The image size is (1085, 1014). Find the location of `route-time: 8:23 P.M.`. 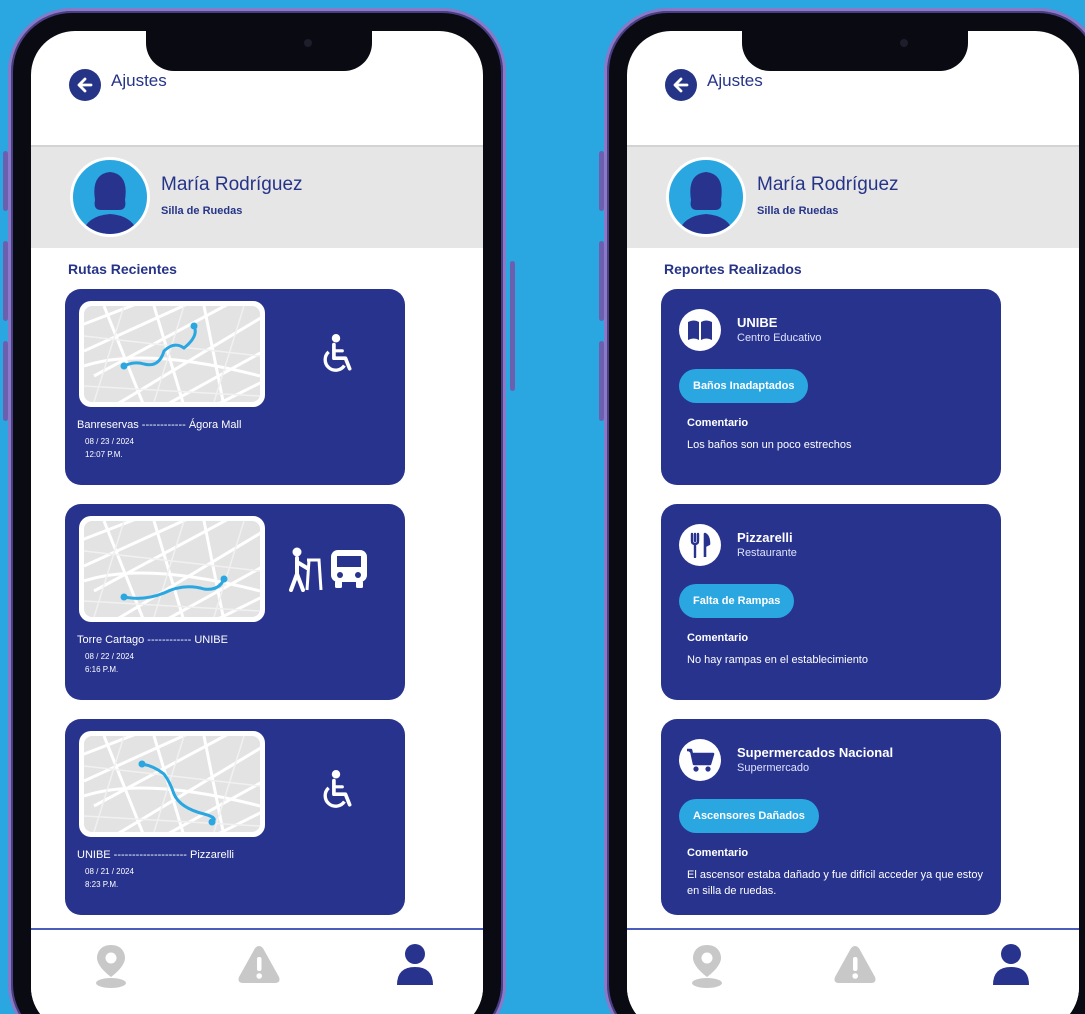

route-time: 8:23 P.M. is located at coordinates (102, 884).